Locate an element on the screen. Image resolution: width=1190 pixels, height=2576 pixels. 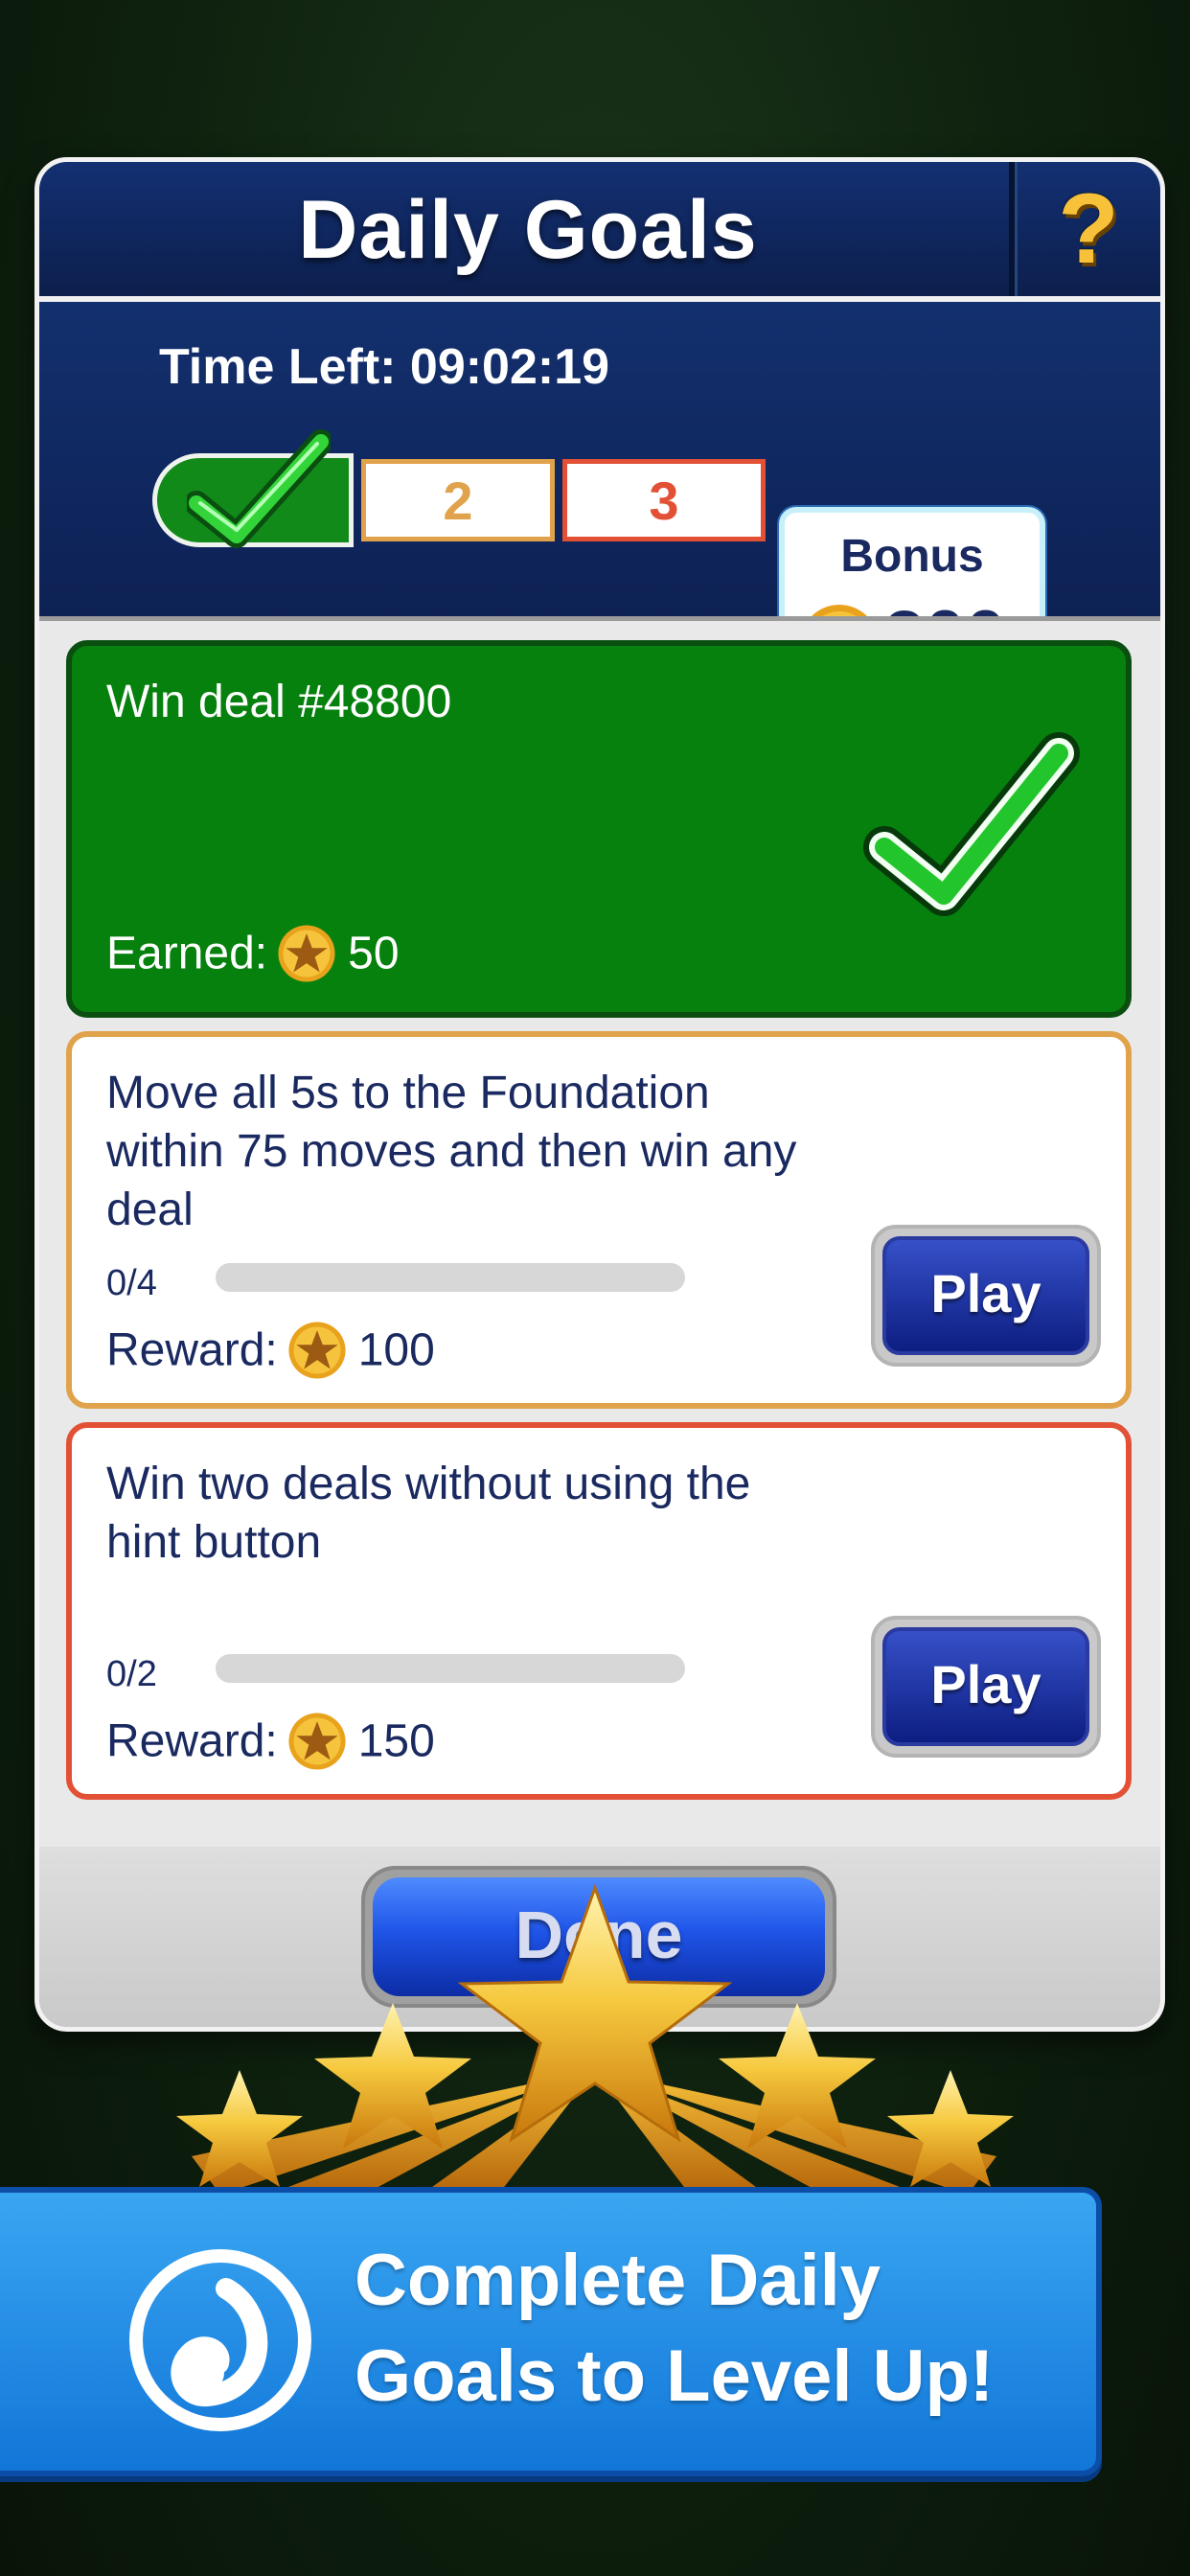
help-icon: ? is located at coordinates (1089, 229).